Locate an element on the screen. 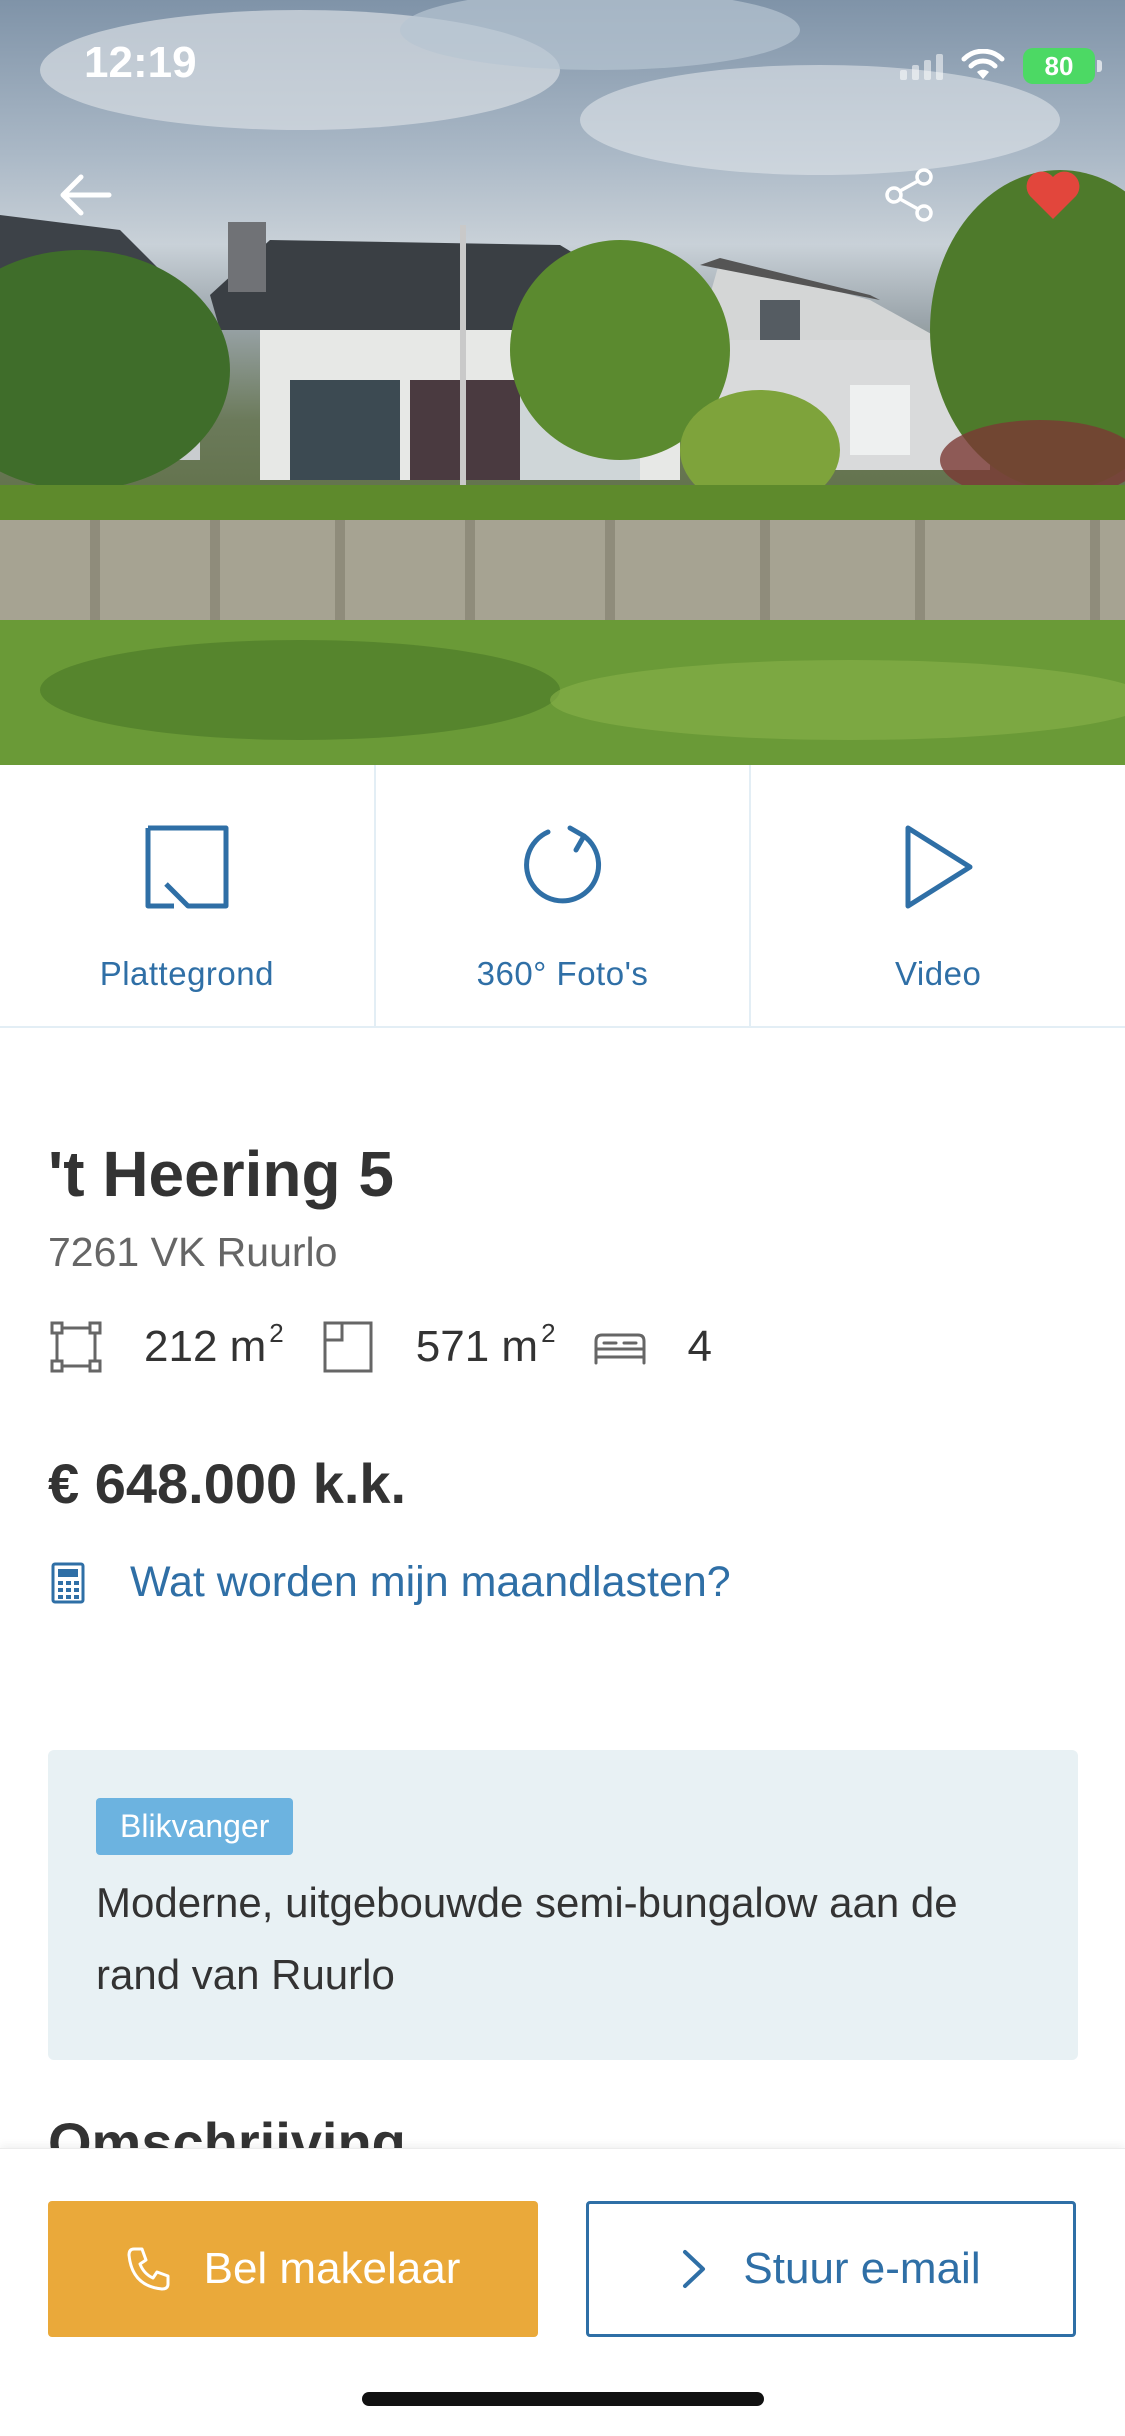 The height and width of the screenshot is (2436, 1125). cellular-signal-icon is located at coordinates (921, 66).